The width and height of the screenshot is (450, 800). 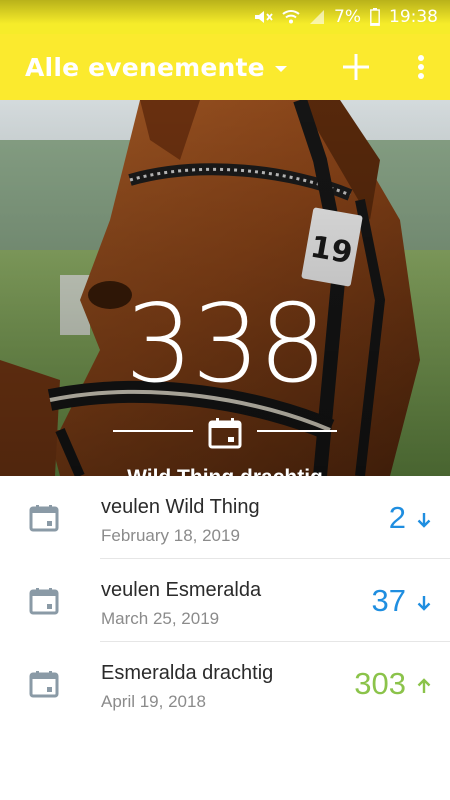 What do you see at coordinates (263, 17) in the screenshot?
I see `mute-icon` at bounding box center [263, 17].